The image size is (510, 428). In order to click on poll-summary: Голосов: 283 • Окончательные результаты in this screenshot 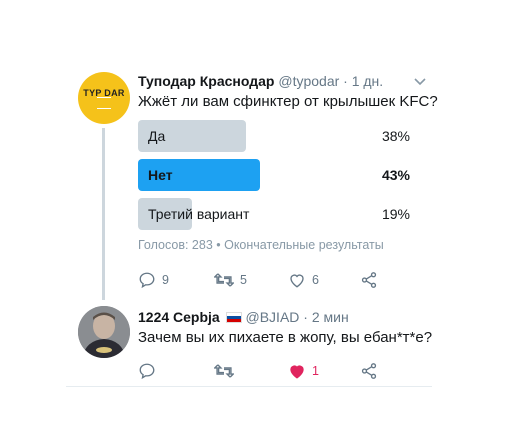, I will do `click(261, 245)`.